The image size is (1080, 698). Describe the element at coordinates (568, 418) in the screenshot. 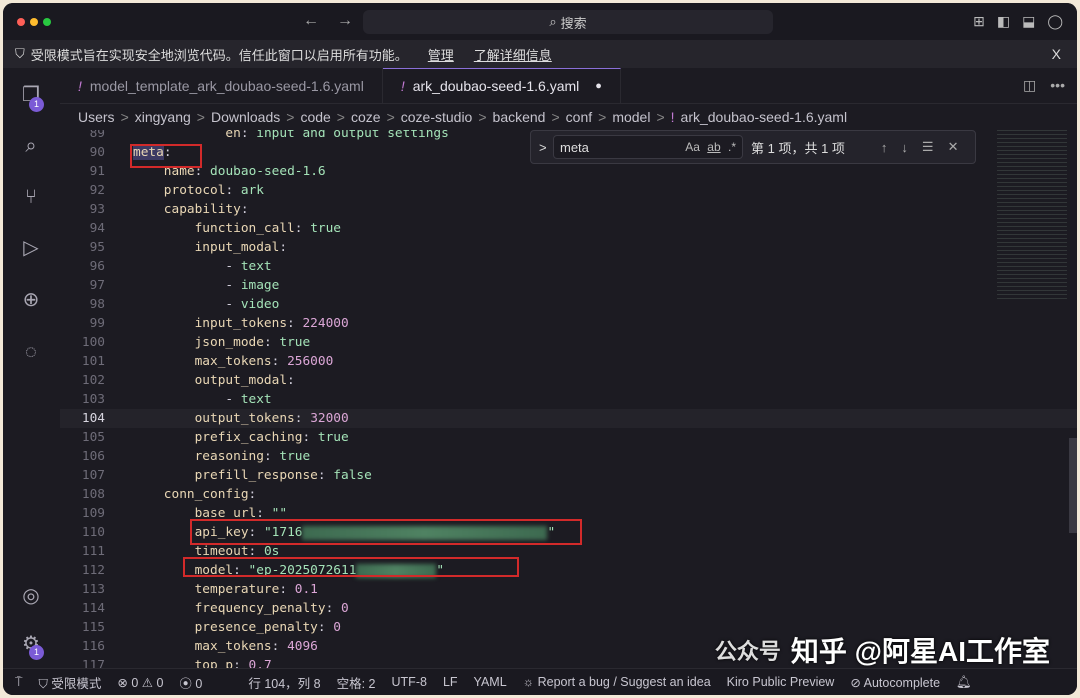

I see `code-line: 104 output_tokens: 32000` at that location.